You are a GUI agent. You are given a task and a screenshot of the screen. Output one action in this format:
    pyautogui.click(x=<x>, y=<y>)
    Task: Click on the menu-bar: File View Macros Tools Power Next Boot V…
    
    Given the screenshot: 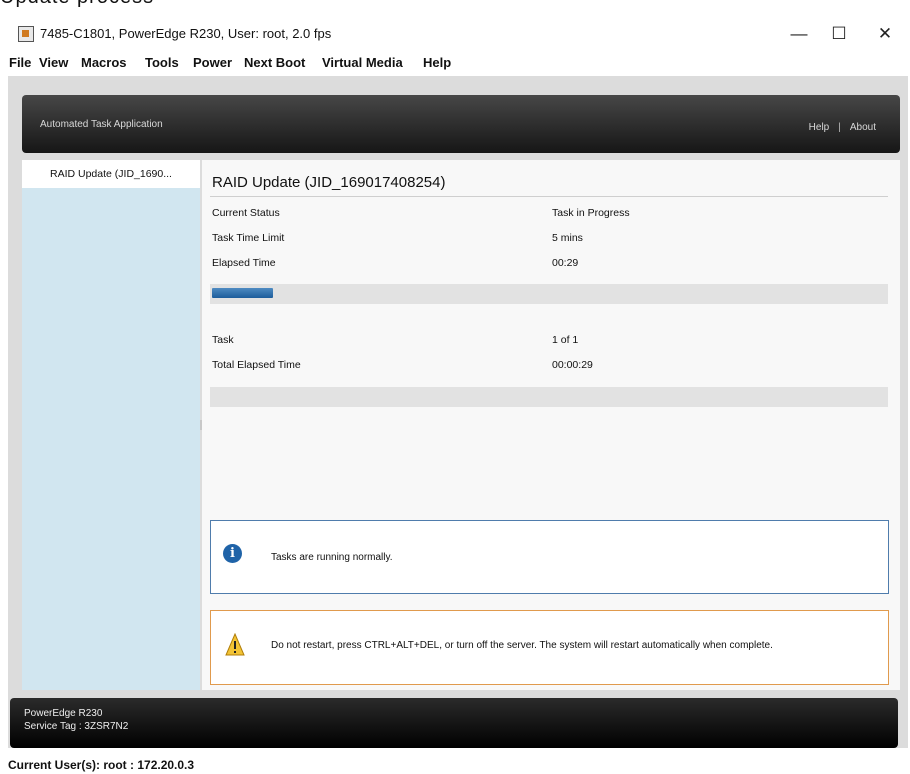 What is the action you would take?
    pyautogui.click(x=458, y=63)
    